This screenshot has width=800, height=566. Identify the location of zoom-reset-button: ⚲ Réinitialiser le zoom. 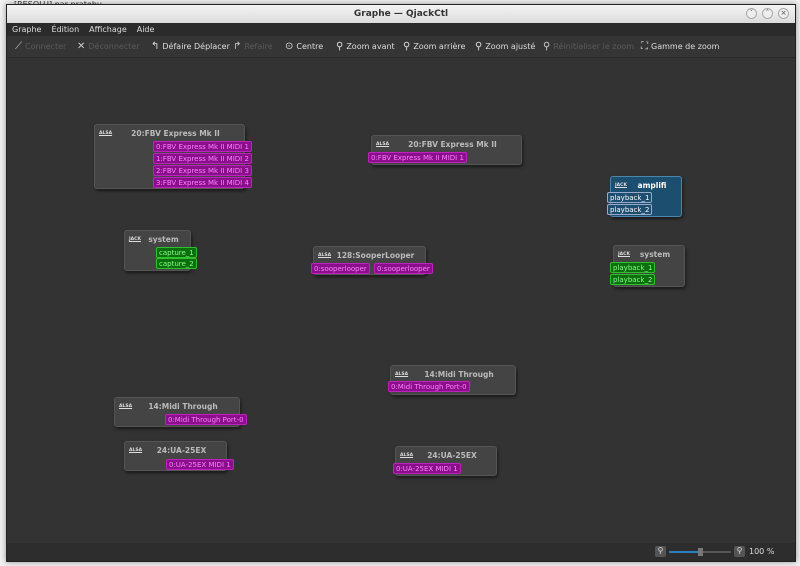
(588, 46).